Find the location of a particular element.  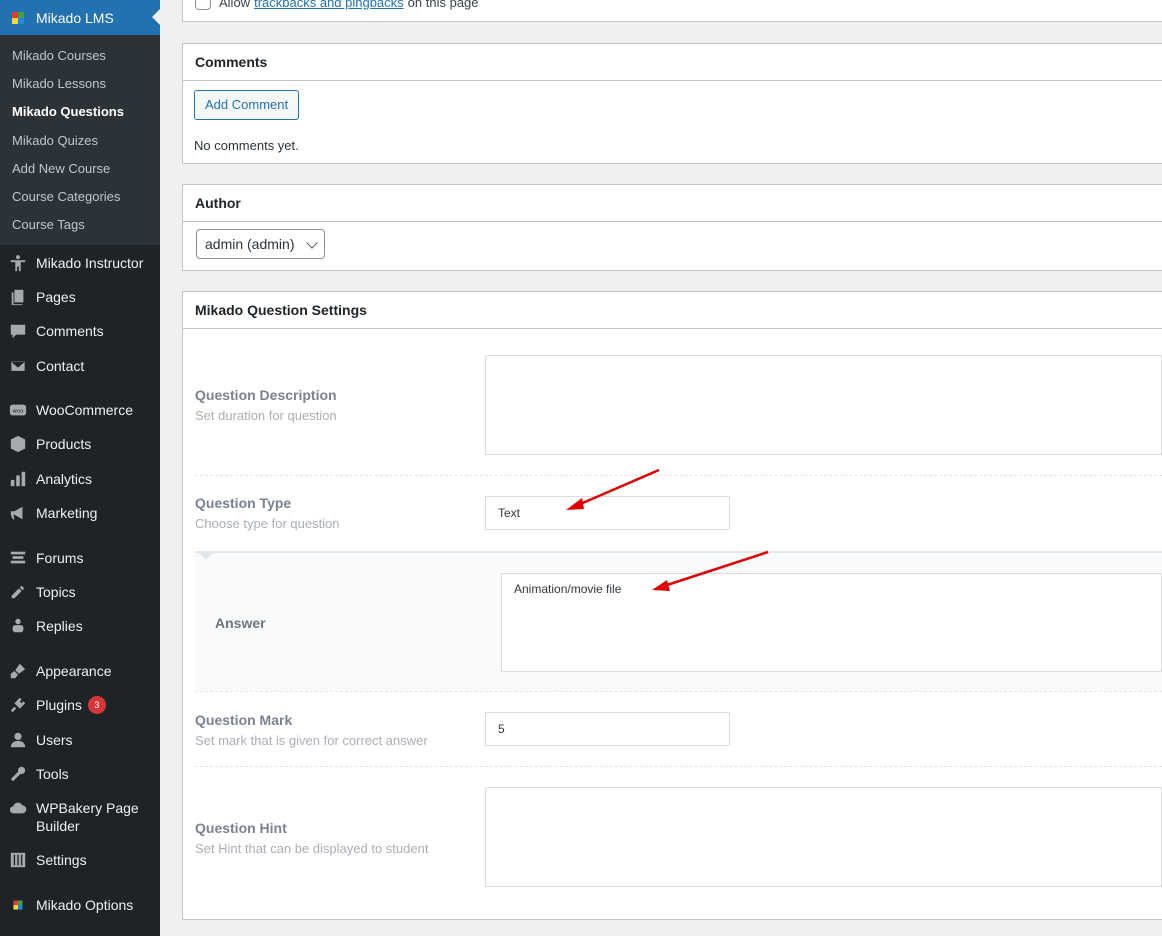

menu-users: Users is located at coordinates (80, 739).